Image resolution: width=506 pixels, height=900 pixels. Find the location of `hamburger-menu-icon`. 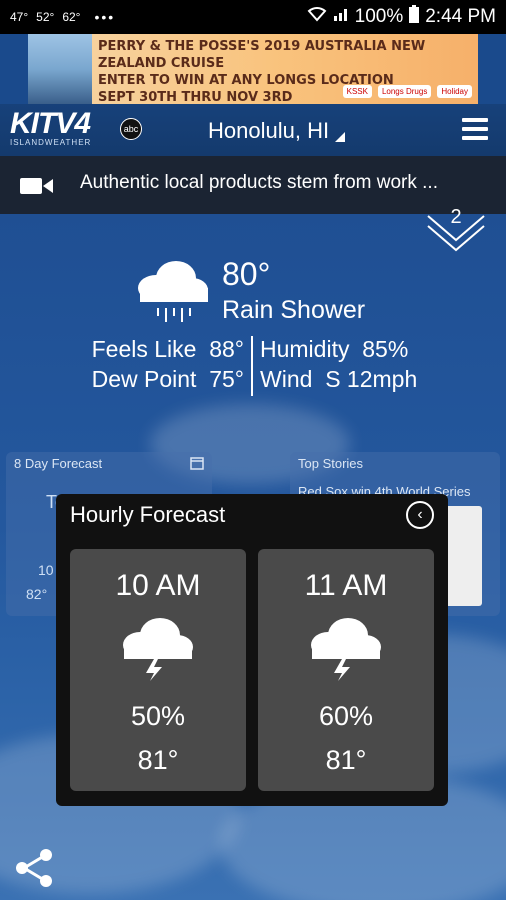

hamburger-menu-icon is located at coordinates (475, 129).